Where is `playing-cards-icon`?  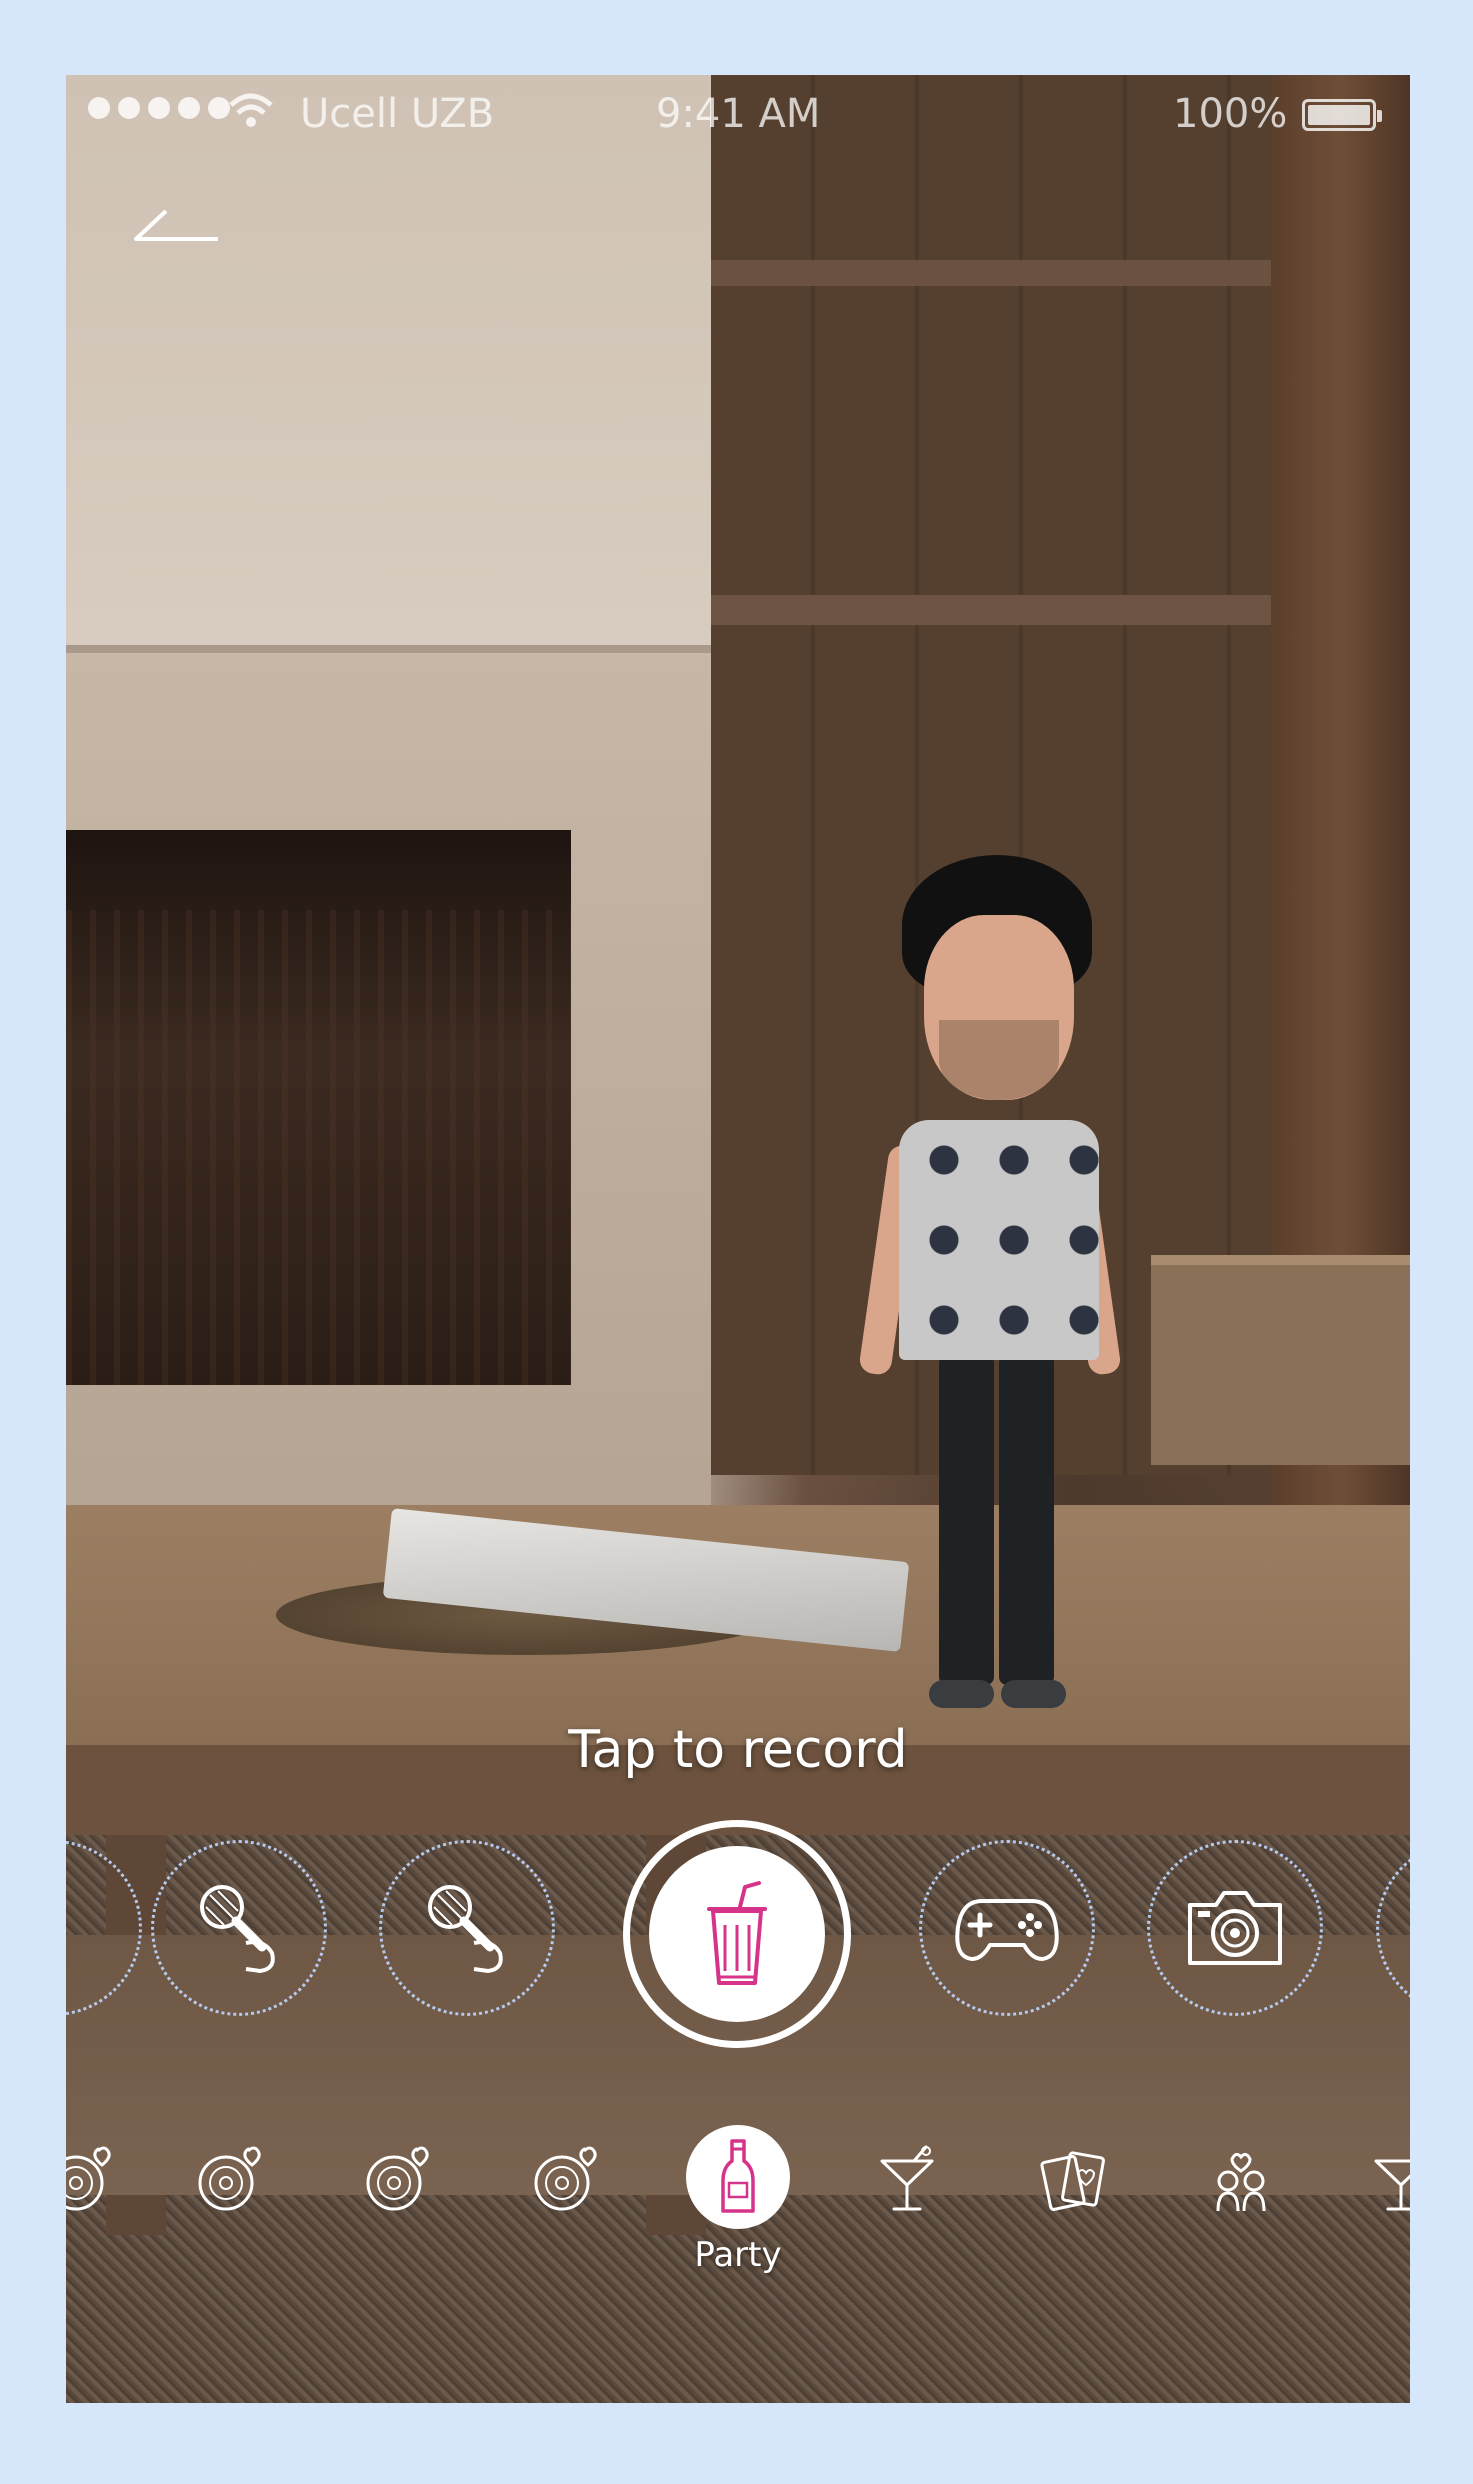
playing-cards-icon is located at coordinates (1072, 2181).